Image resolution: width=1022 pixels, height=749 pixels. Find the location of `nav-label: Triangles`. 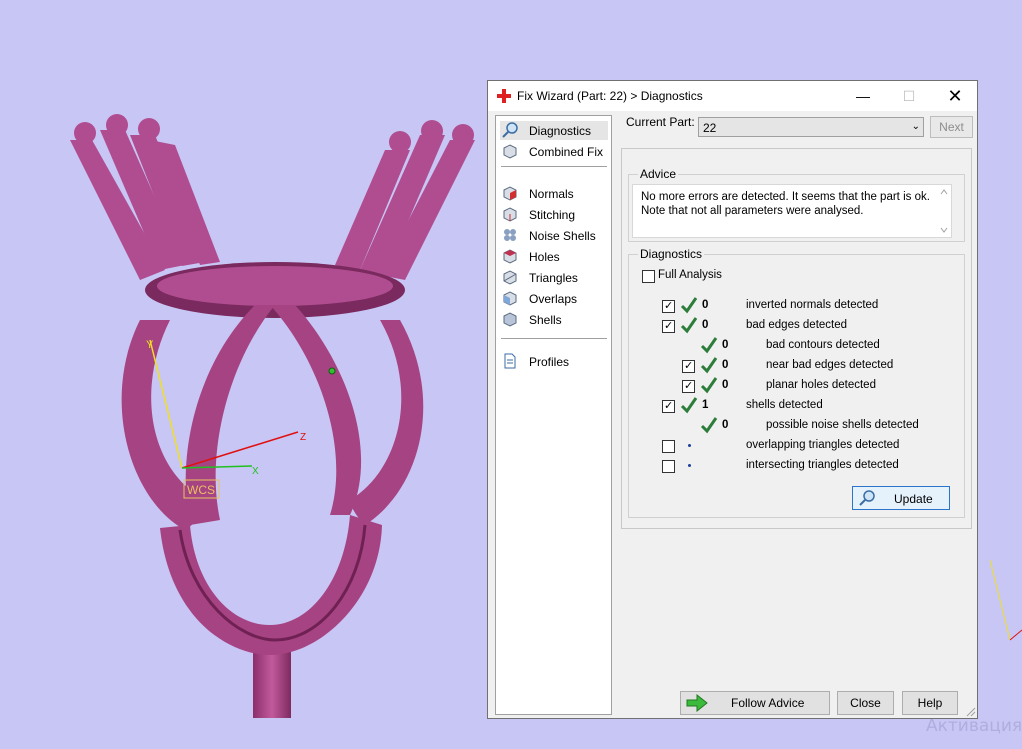

nav-label: Triangles is located at coordinates (553, 278).